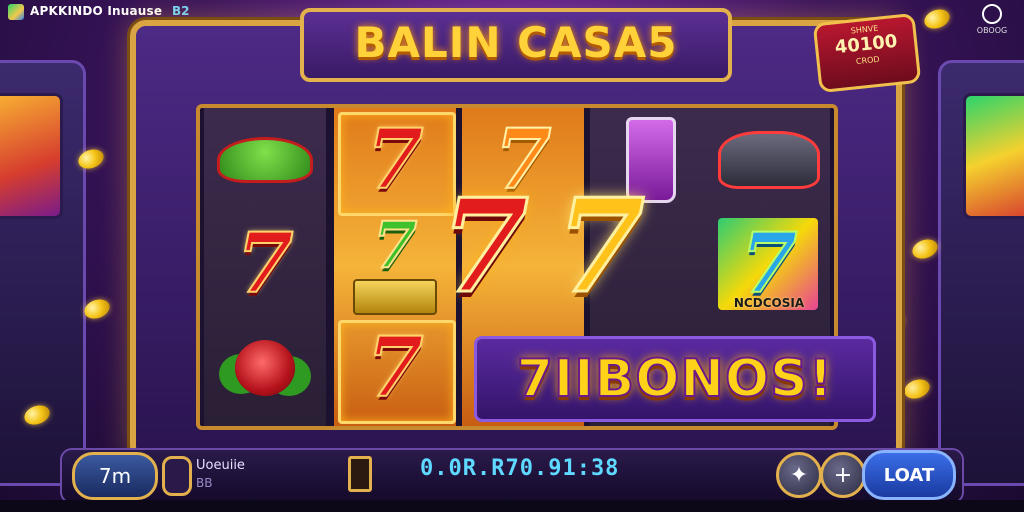 This screenshot has height=512, width=1024. I want to click on credit-display: 0.0R.R70.91:38, so click(520, 468).